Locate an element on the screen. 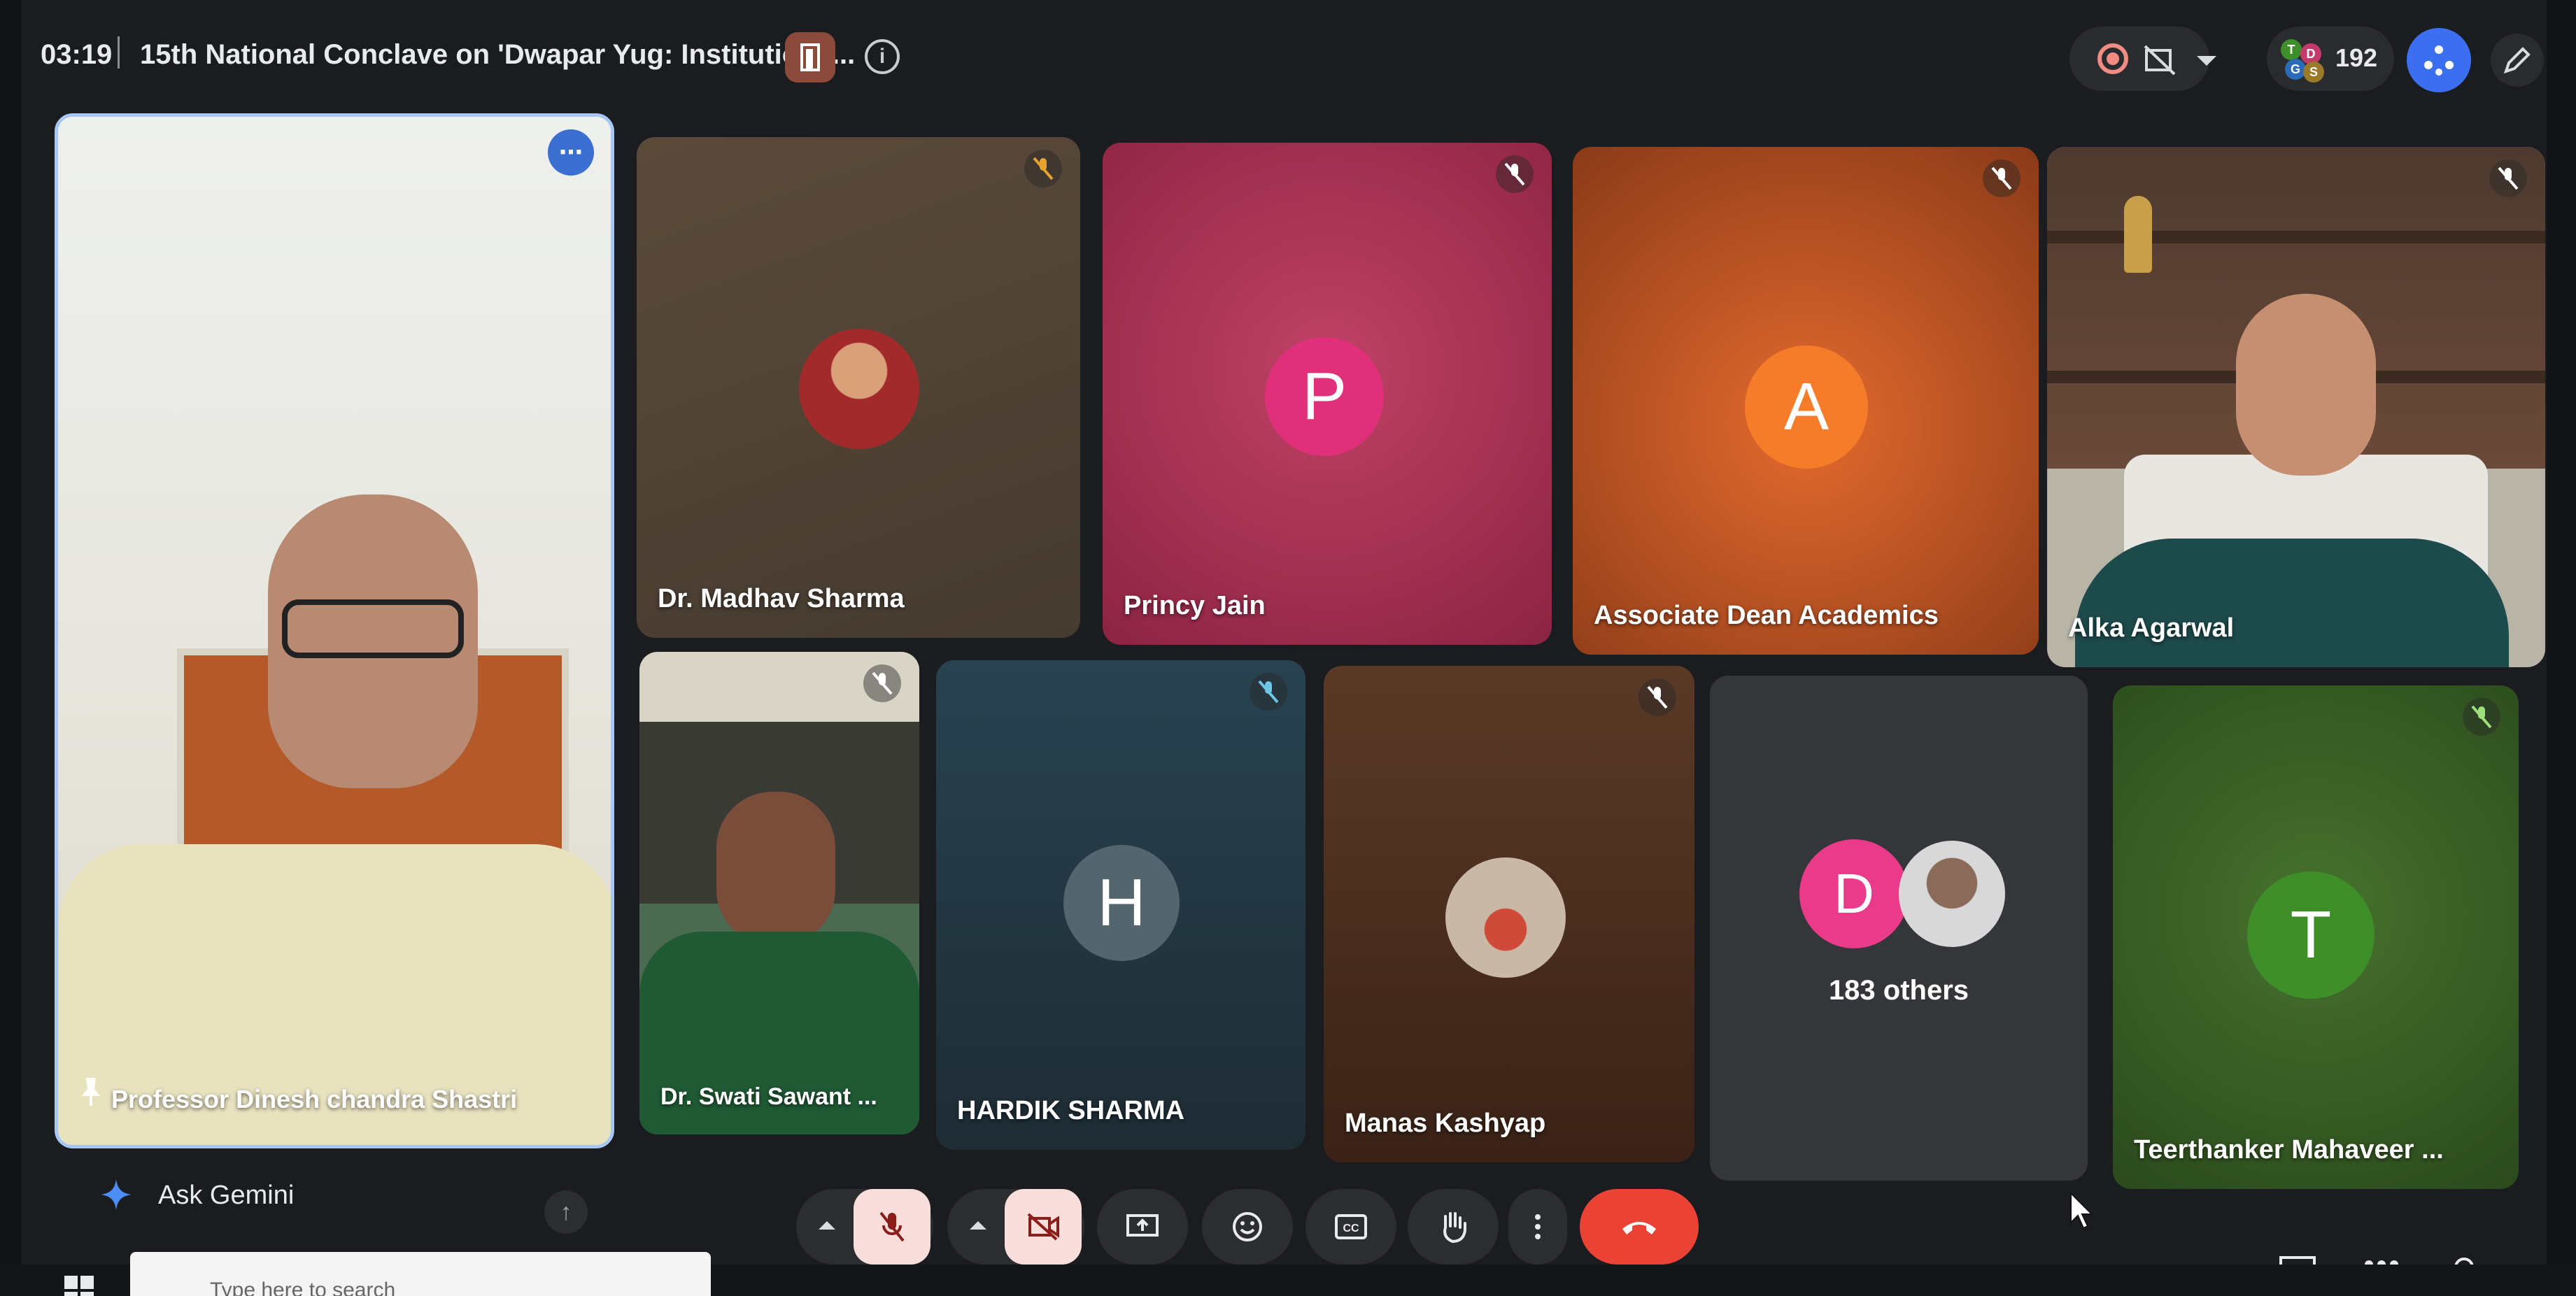  info-icon: i is located at coordinates (883, 56).